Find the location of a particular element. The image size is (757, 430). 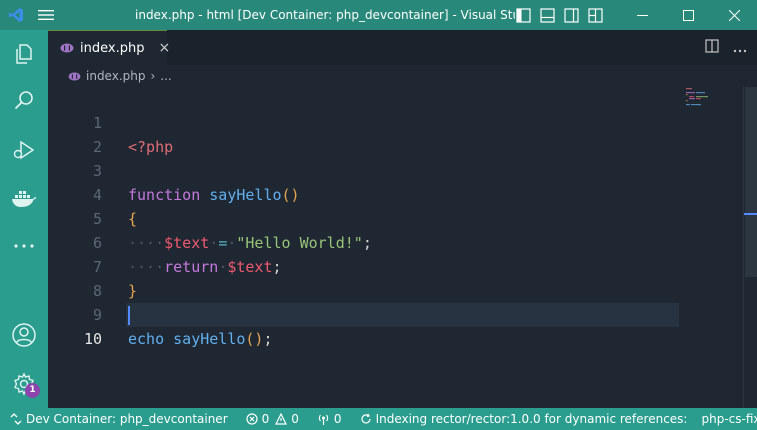

docker-icon is located at coordinates (24, 198).